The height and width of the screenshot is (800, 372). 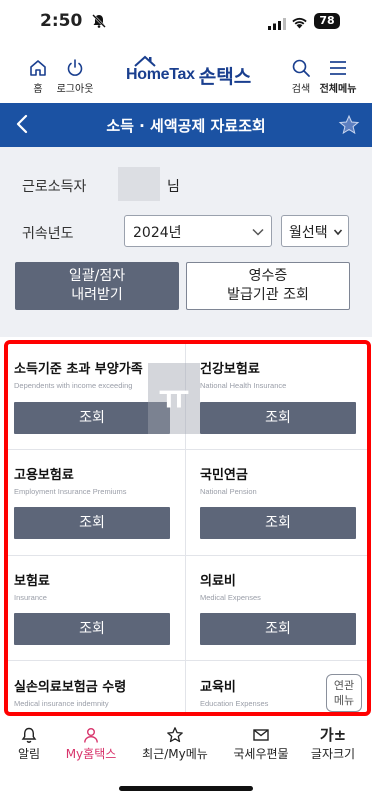 I want to click on bottom-tab-bar: 알림 My홈택스 최근/My메뉴 국세우편물 가± 글자크기, so click(x=186, y=744).